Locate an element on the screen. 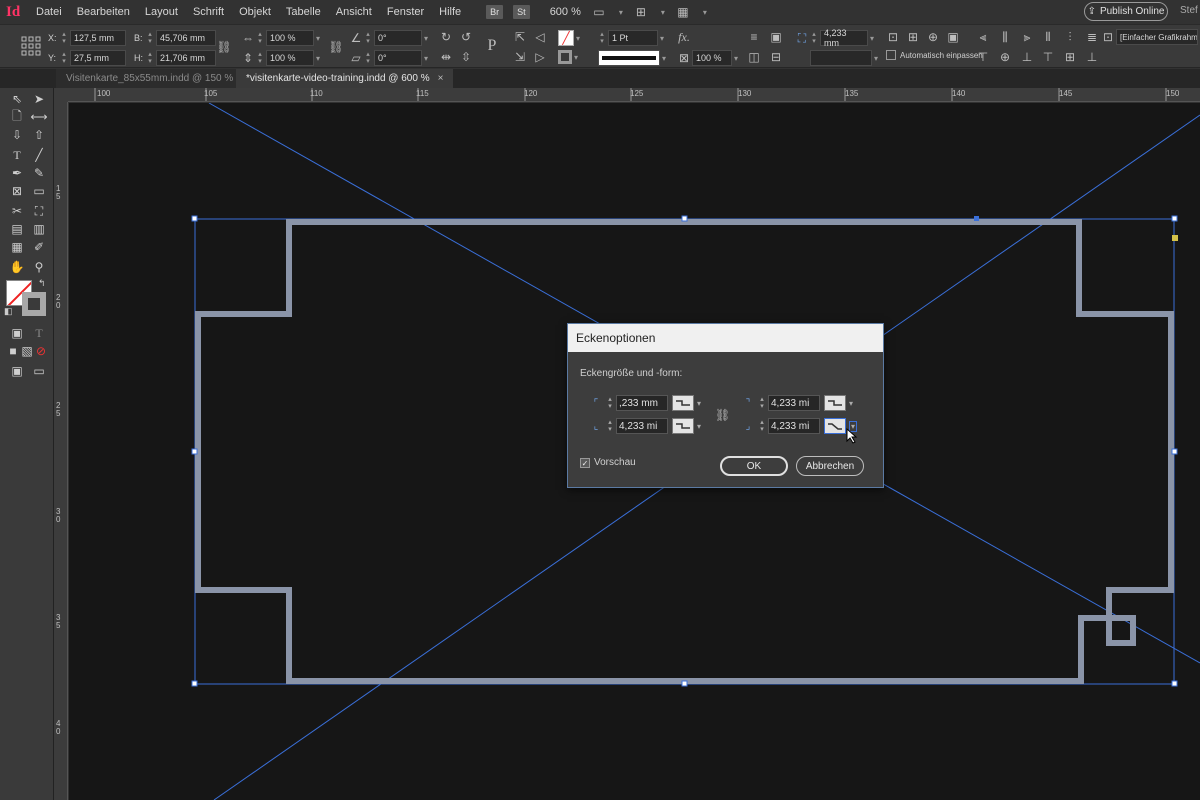 The width and height of the screenshot is (1200, 800). rectangle-frame-icon: ⊠ is located at coordinates (17, 191).